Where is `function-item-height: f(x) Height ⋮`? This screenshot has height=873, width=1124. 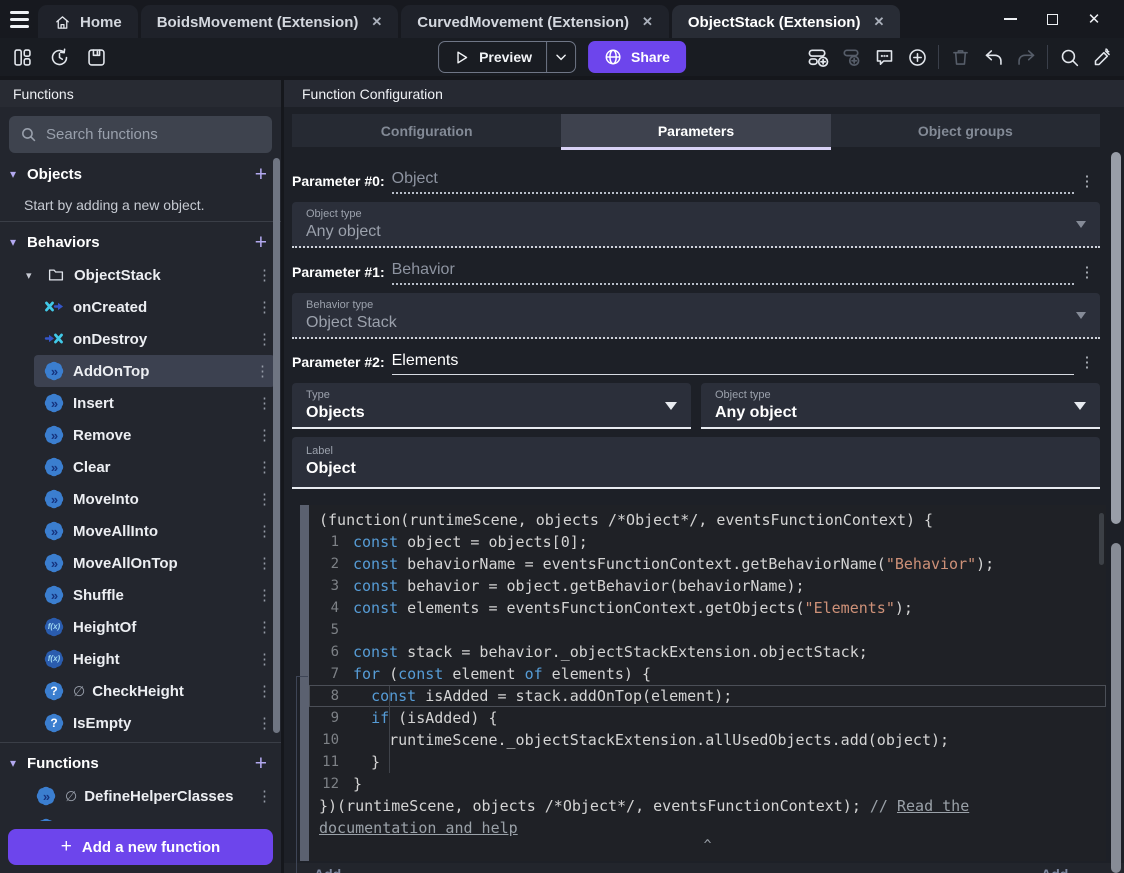
function-item-height: f(x) Height ⋮ is located at coordinates (140, 659).